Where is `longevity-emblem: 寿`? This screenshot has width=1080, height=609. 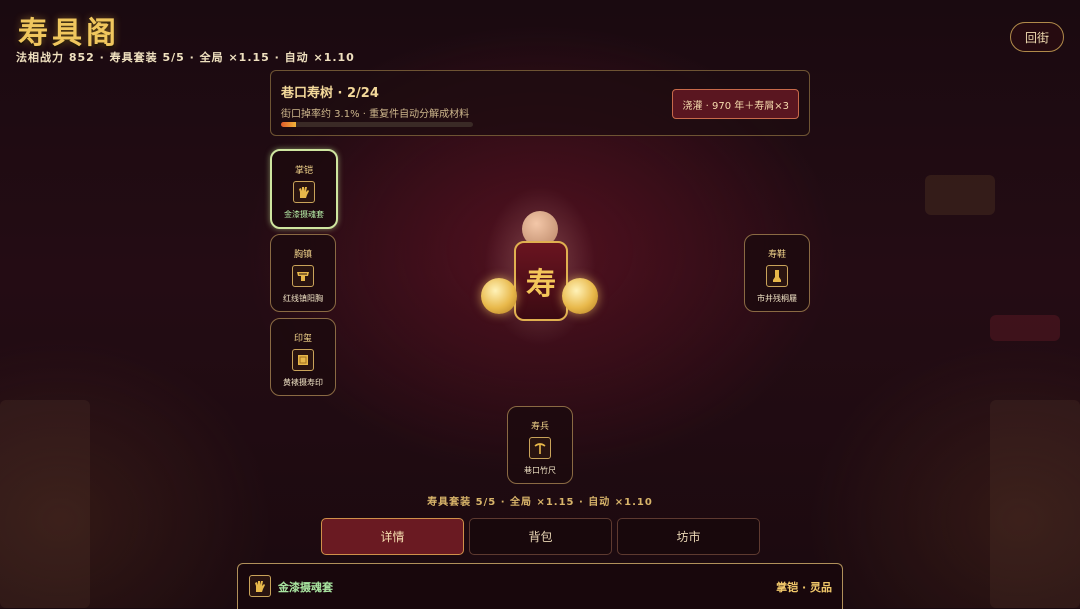 longevity-emblem: 寿 is located at coordinates (541, 284).